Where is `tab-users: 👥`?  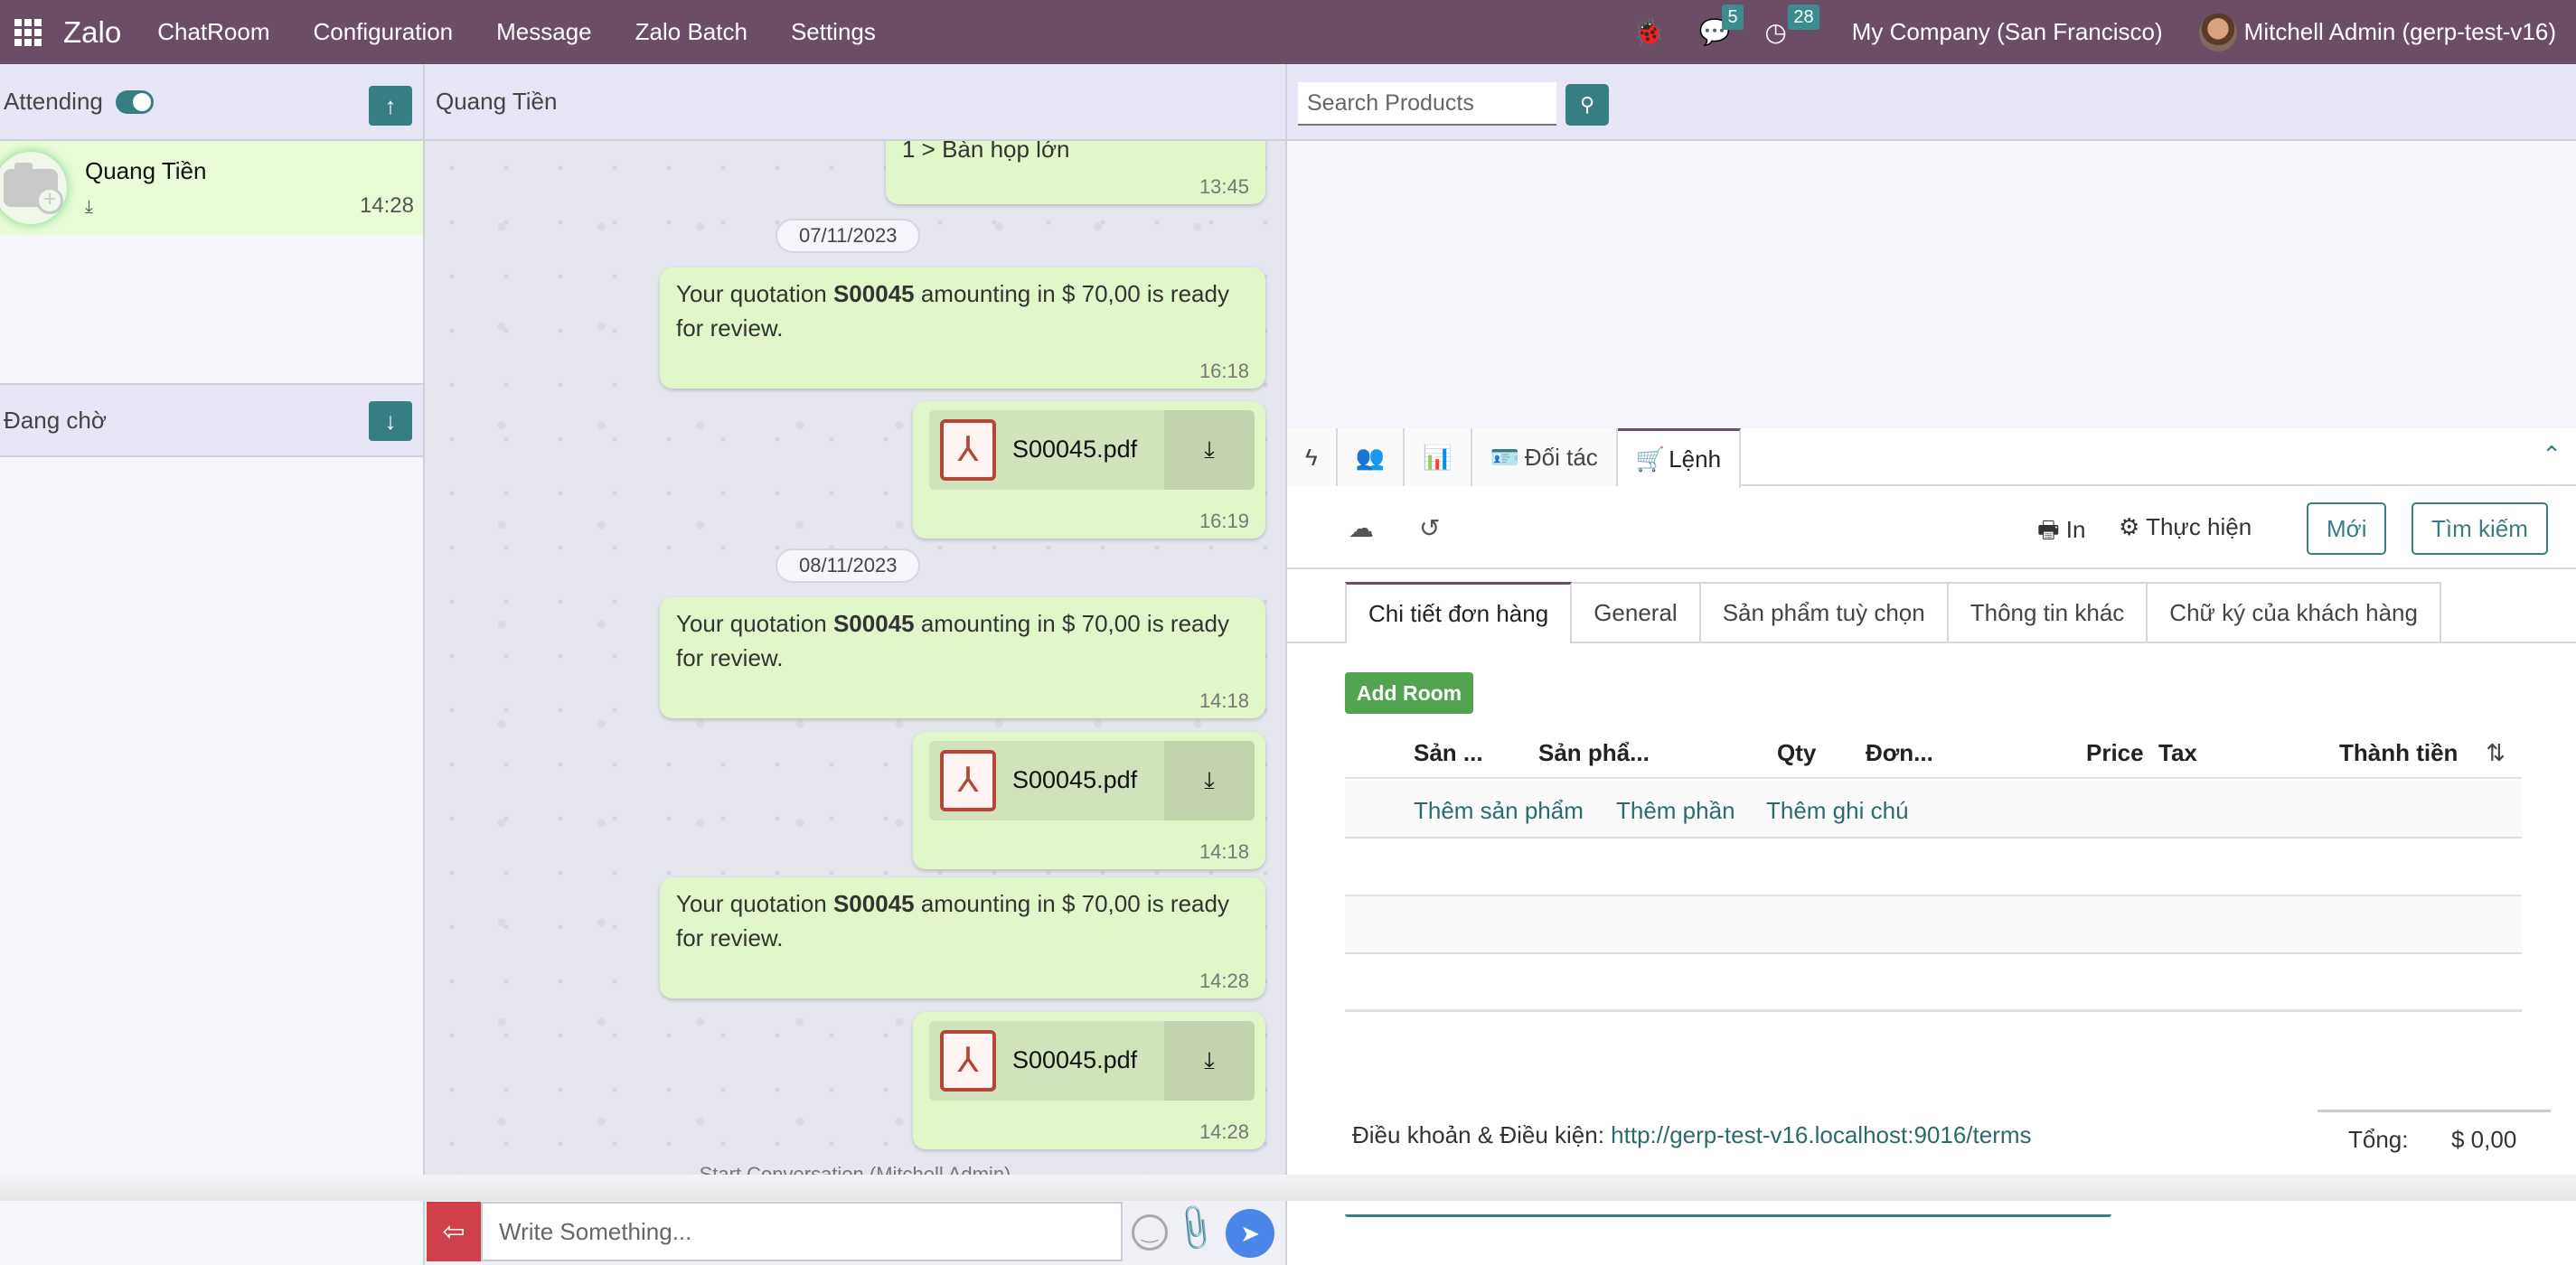 tab-users: 👥 is located at coordinates (1372, 457).